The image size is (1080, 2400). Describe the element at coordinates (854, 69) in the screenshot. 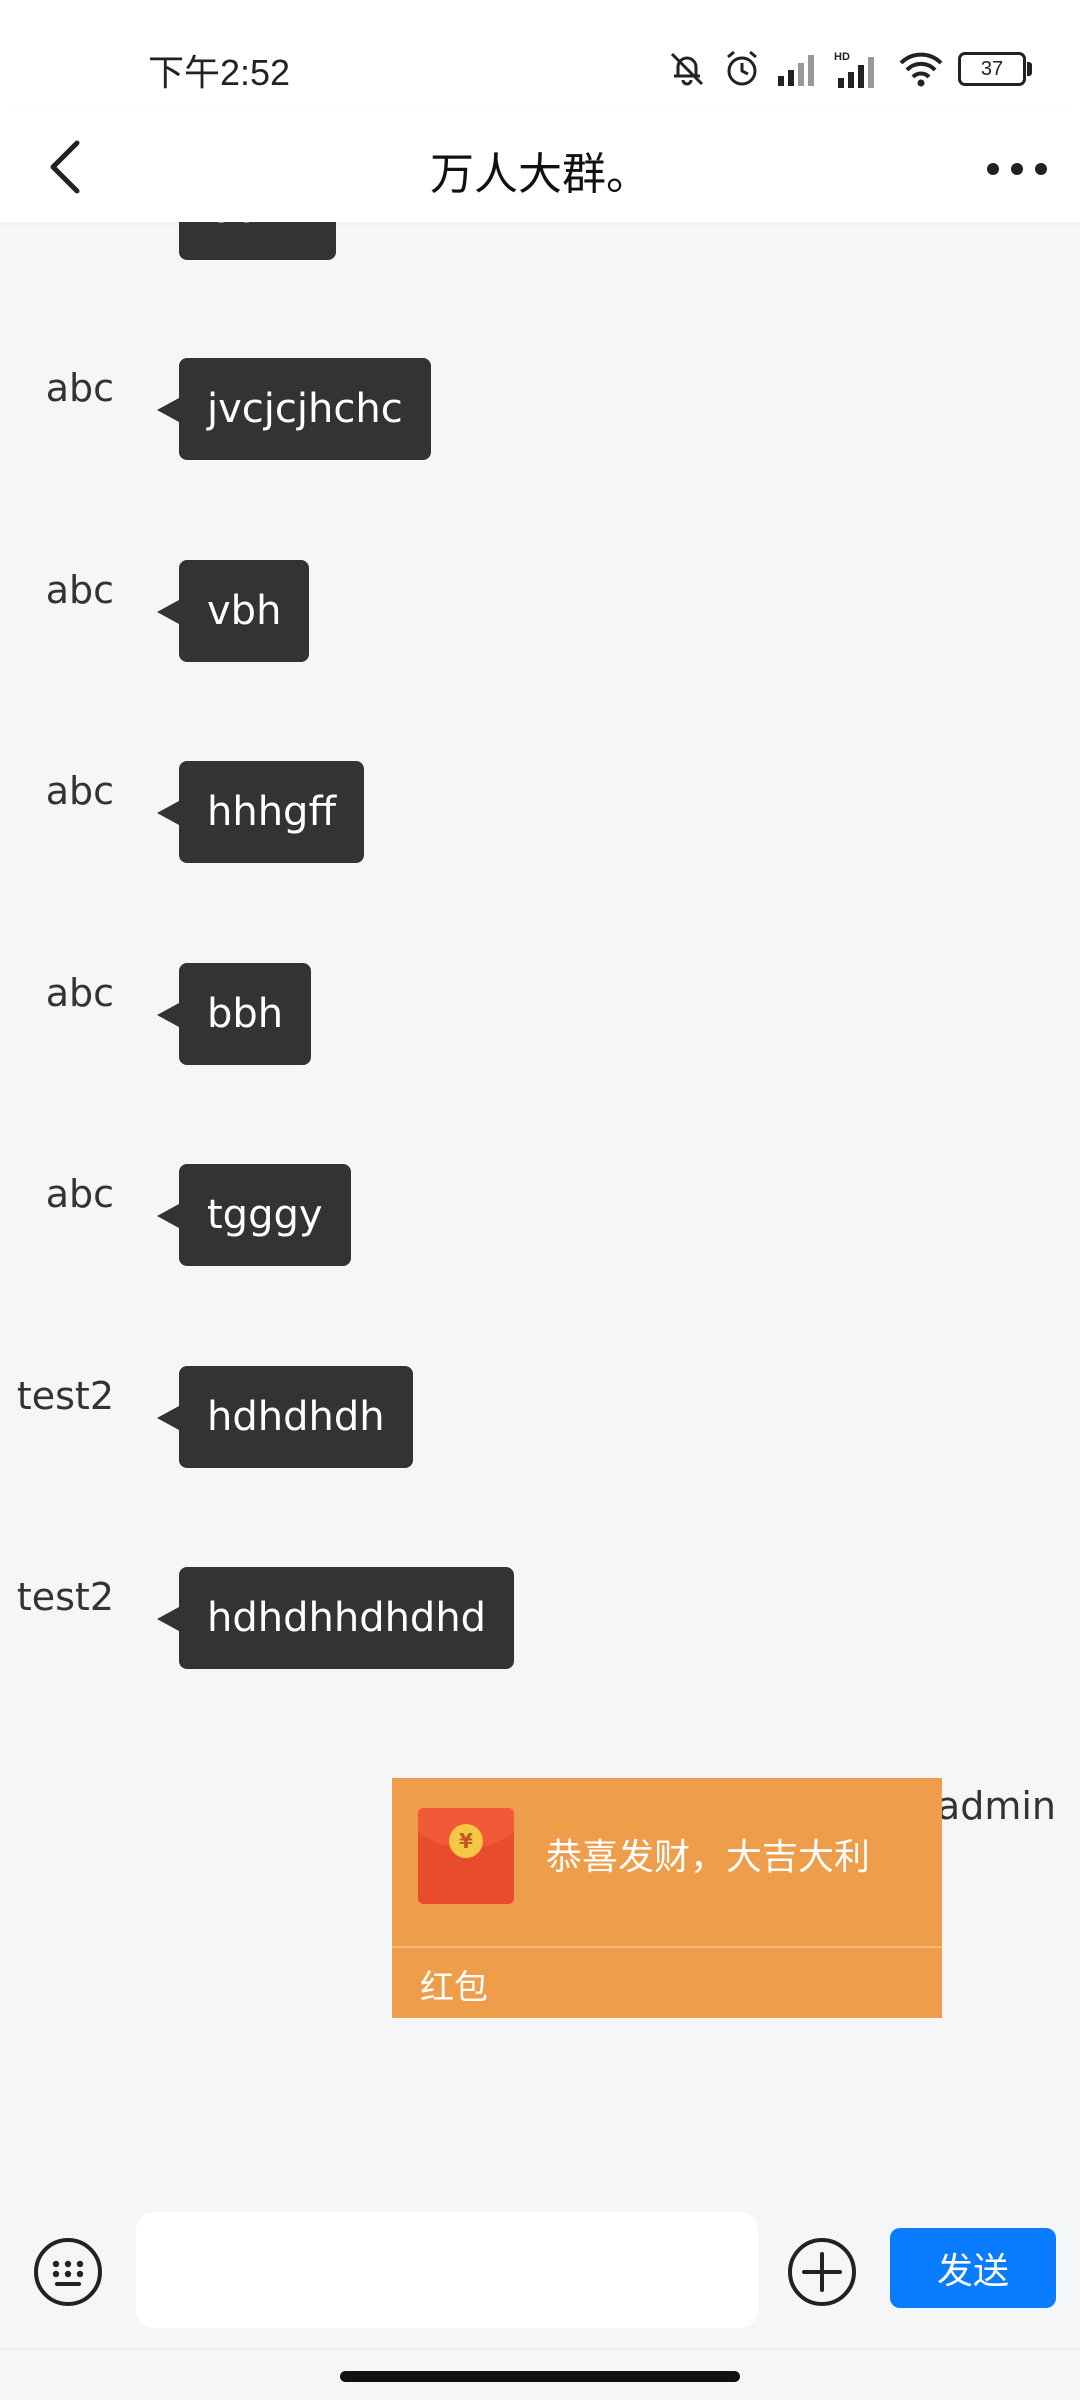

I see `signal-hd-icon: HD` at that location.